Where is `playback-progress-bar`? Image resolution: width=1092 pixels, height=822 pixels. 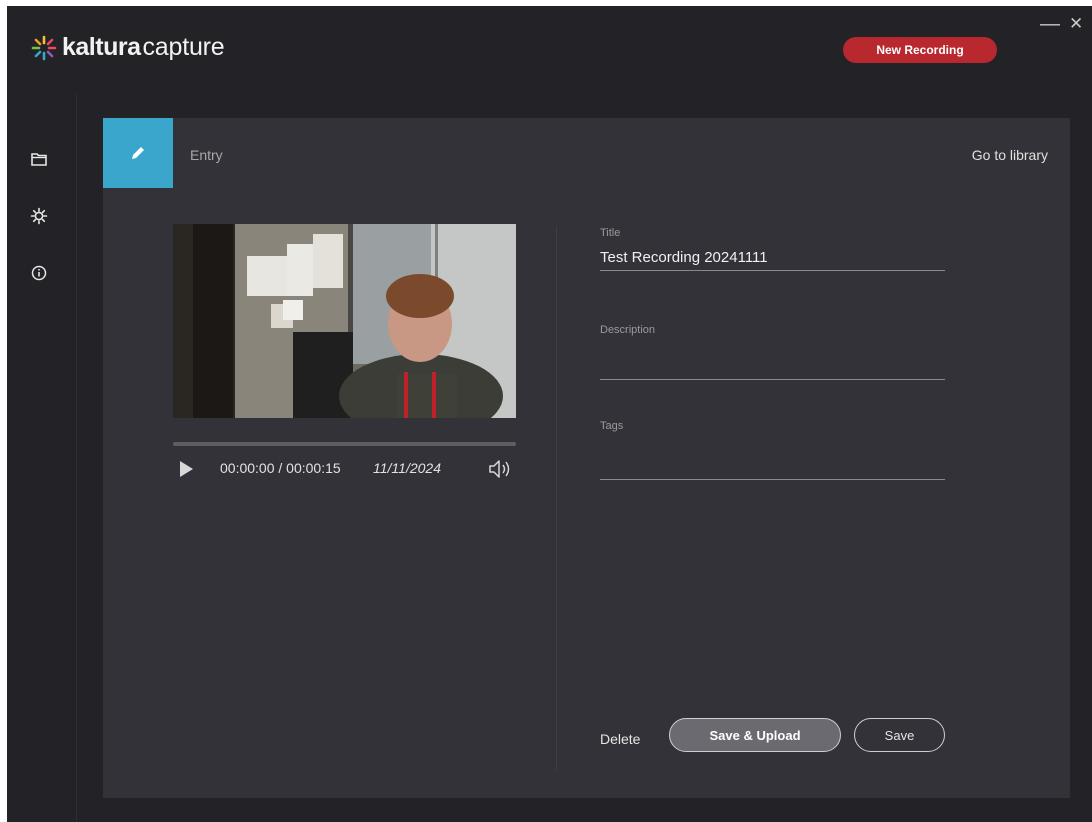 playback-progress-bar is located at coordinates (344, 444).